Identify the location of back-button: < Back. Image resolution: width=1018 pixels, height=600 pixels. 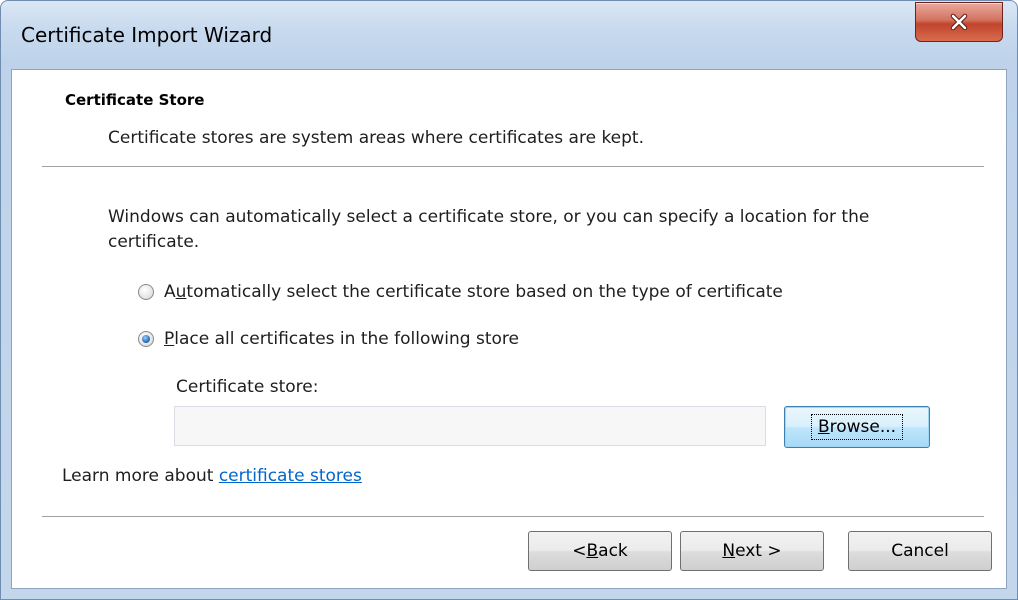
(600, 551).